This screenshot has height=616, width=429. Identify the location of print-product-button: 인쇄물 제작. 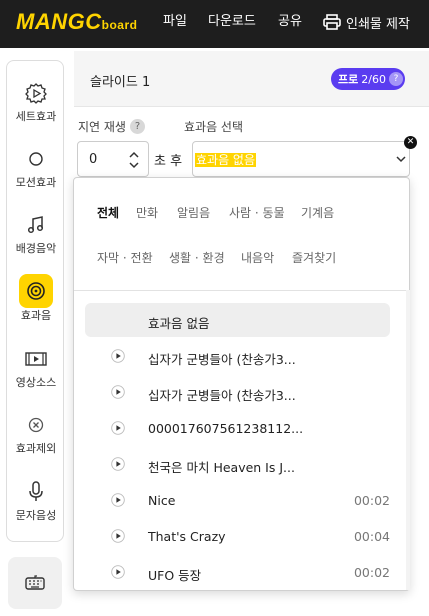
(366, 22).